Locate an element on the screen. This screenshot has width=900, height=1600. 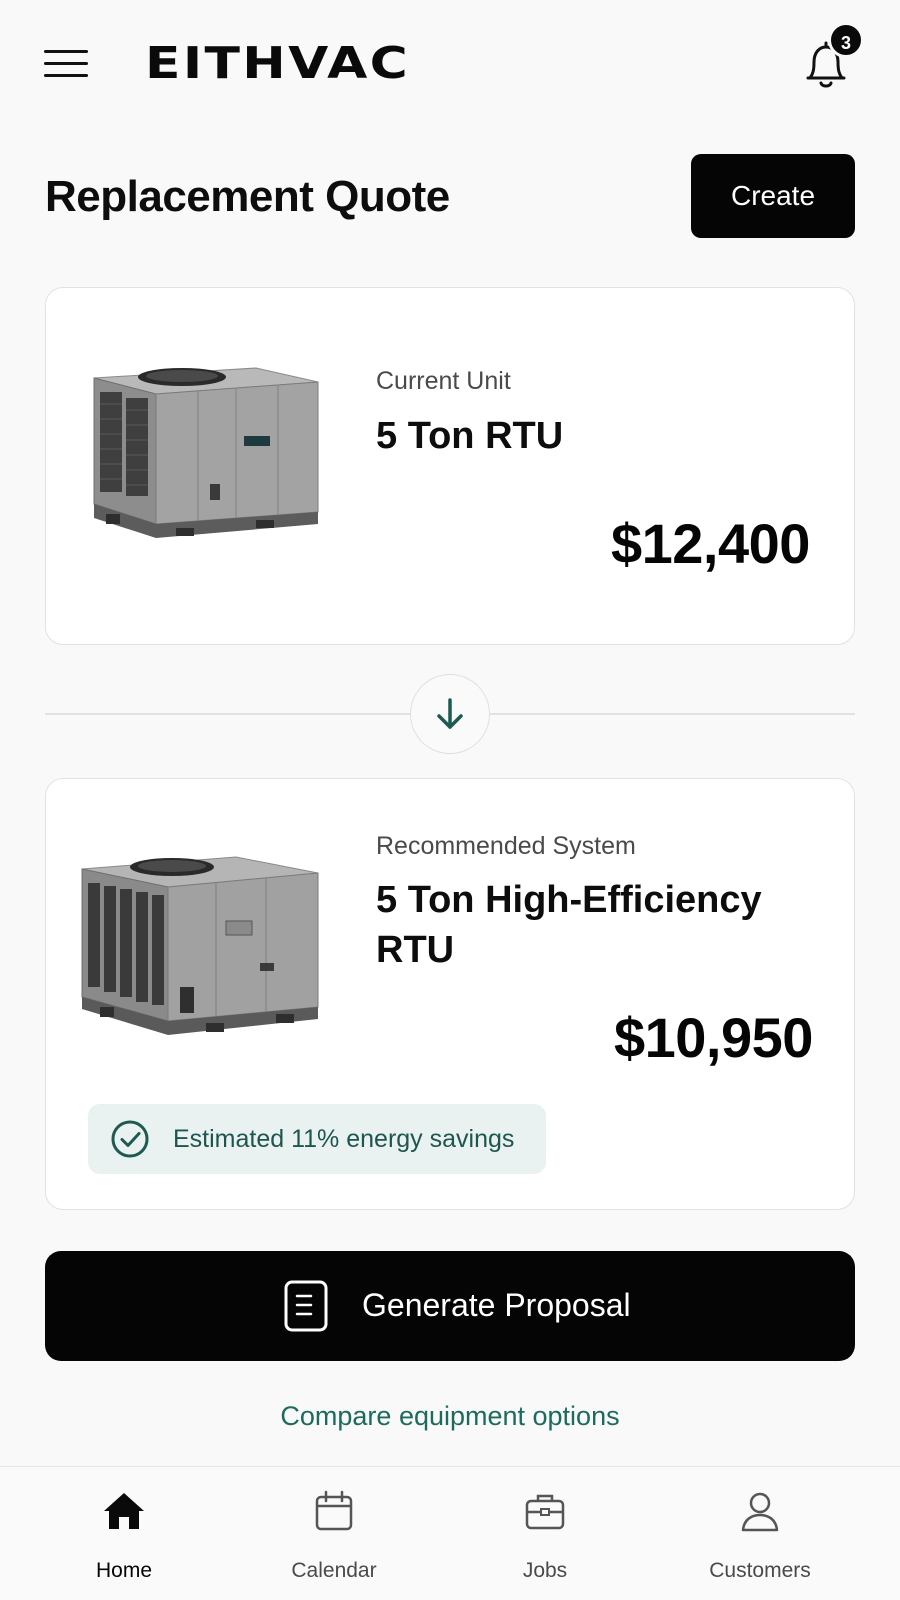
current-unit-price: $12,400 is located at coordinates (710, 543).